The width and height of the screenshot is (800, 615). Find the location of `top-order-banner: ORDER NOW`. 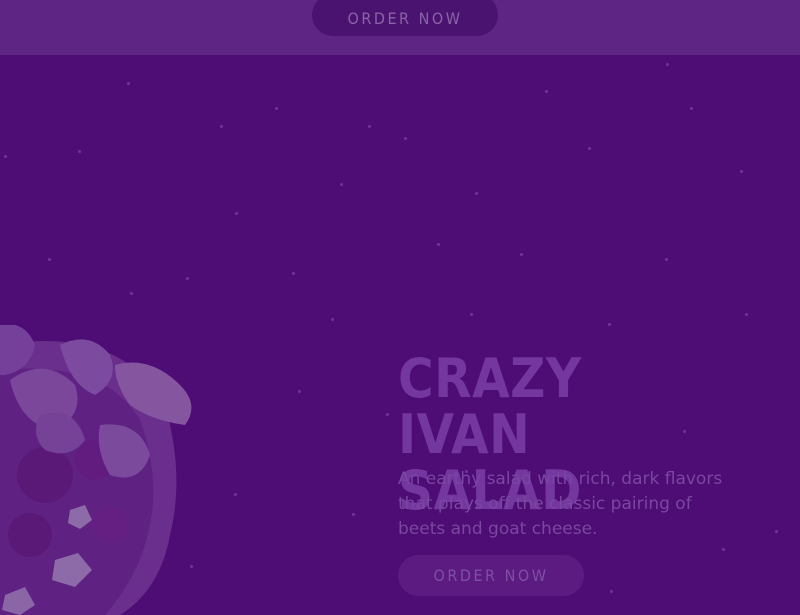

top-order-banner: ORDER NOW is located at coordinates (400, 27).